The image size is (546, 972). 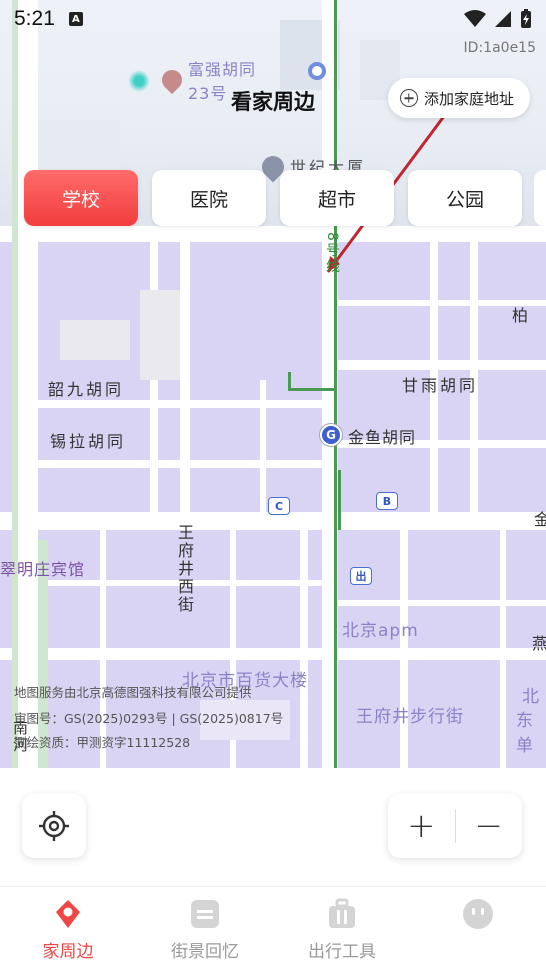 What do you see at coordinates (332, 253) in the screenshot?
I see `map-label-metro-line: 8号线` at bounding box center [332, 253].